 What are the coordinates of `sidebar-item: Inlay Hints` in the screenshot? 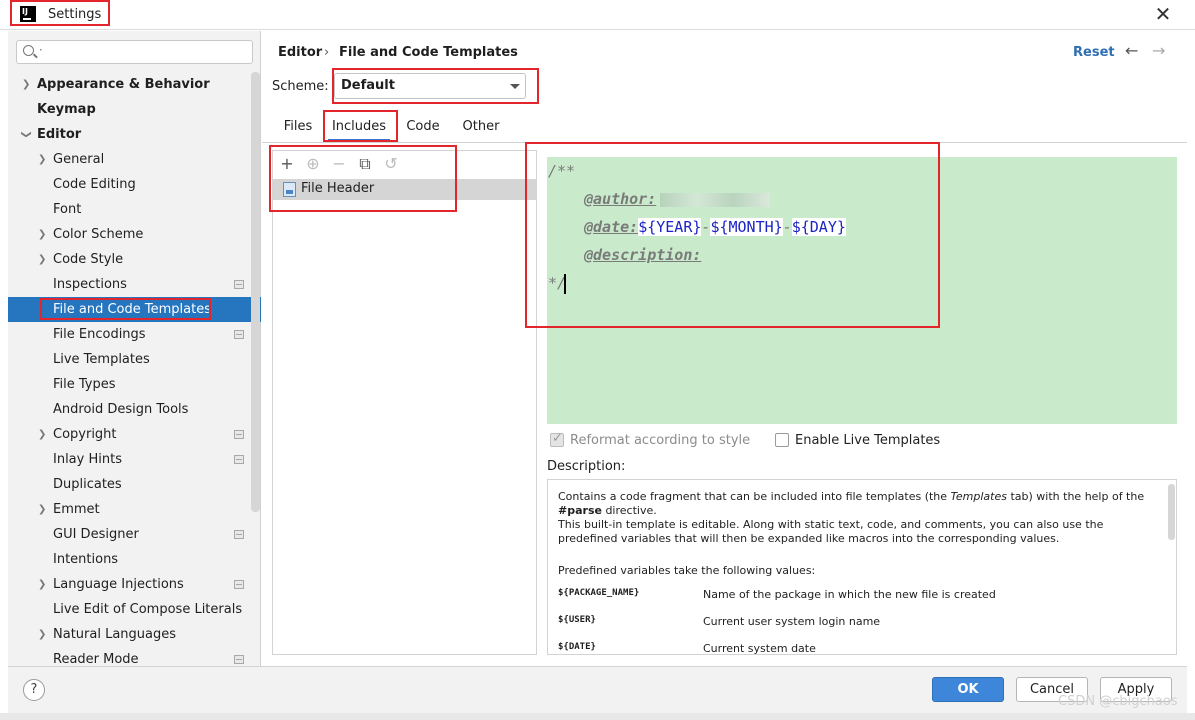 It's located at (134, 459).